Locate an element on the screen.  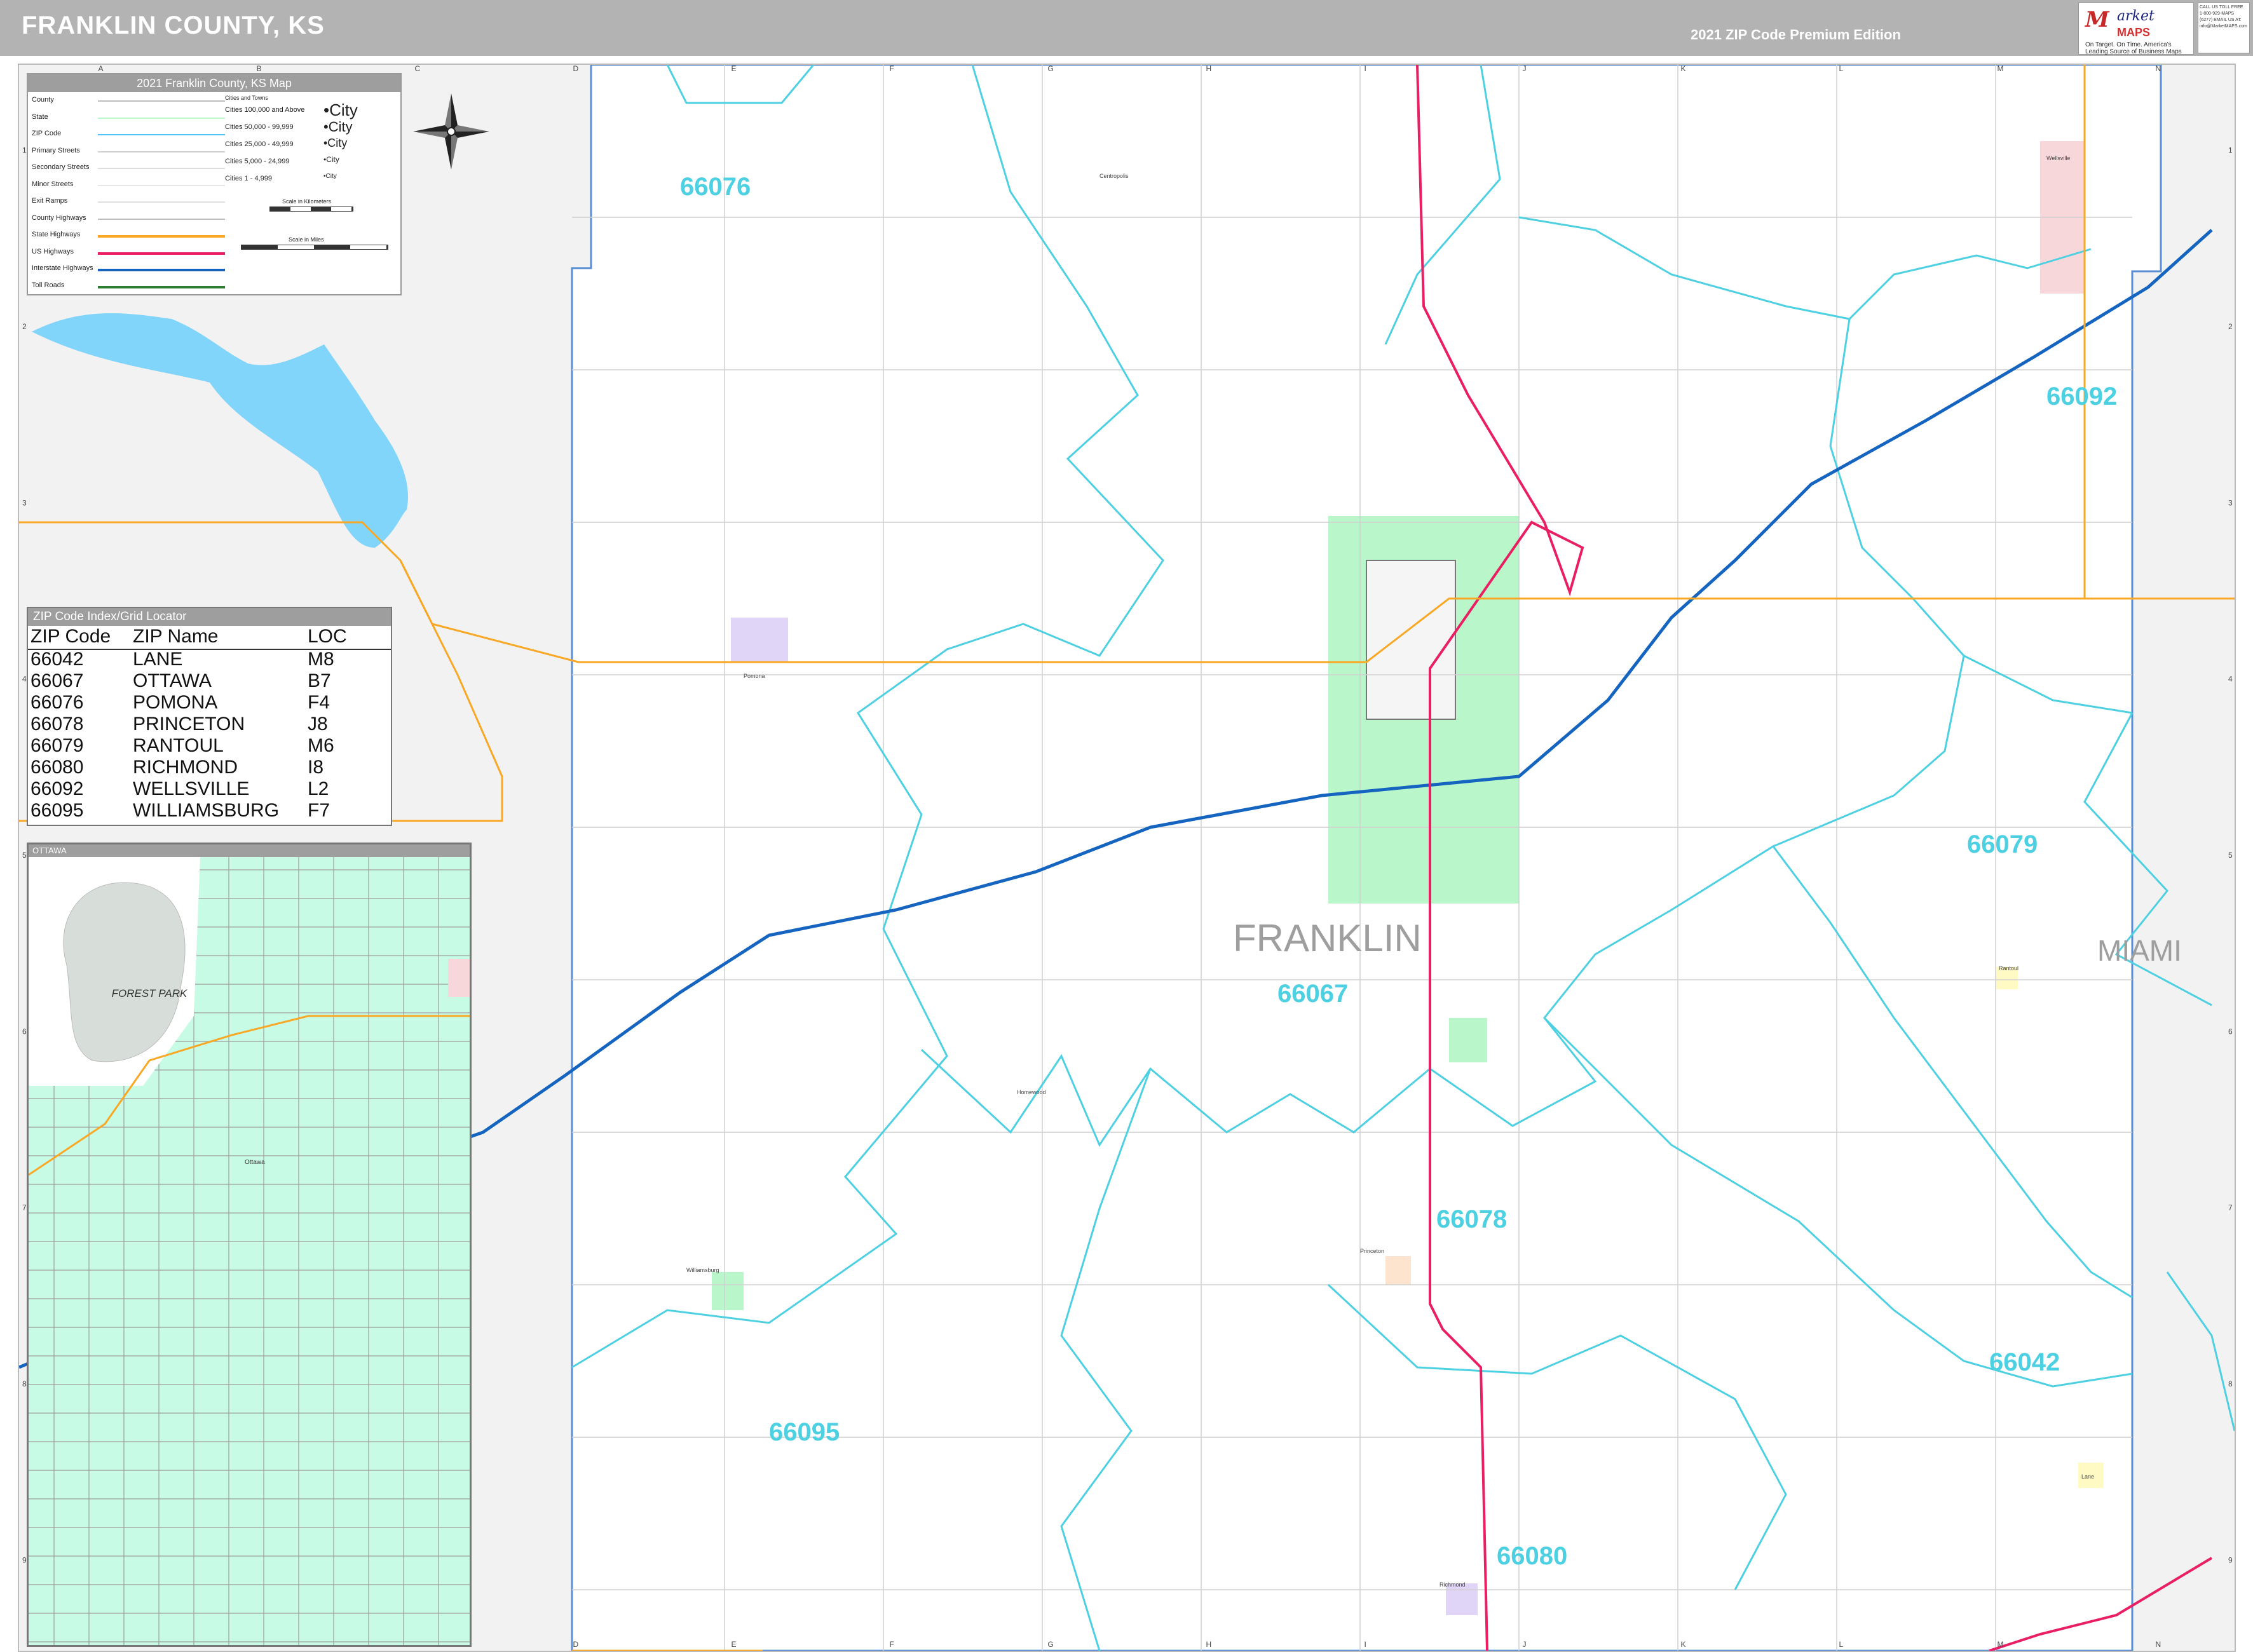
legend-item-label: ZIP Code is located at coordinates (47, 134).